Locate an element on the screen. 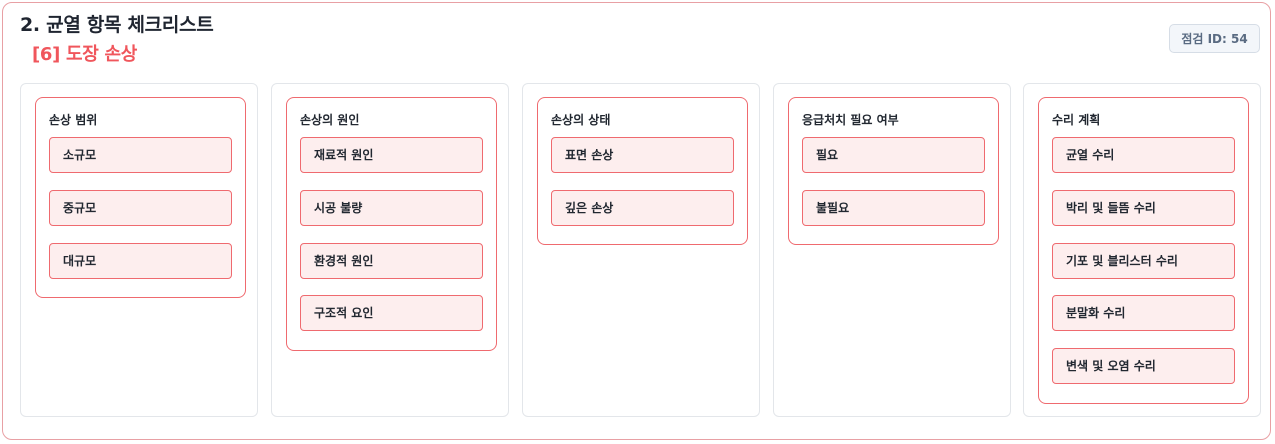 The width and height of the screenshot is (1275, 444). group-damage-cause: 손상의 원인 재료적 원인 시공 불량 환경적 원인 구조적 요인 is located at coordinates (391, 224).